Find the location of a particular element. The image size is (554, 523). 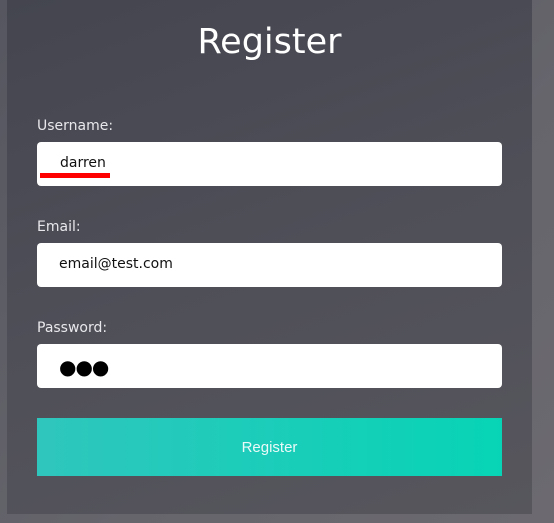

username-value: darren is located at coordinates (83, 163).